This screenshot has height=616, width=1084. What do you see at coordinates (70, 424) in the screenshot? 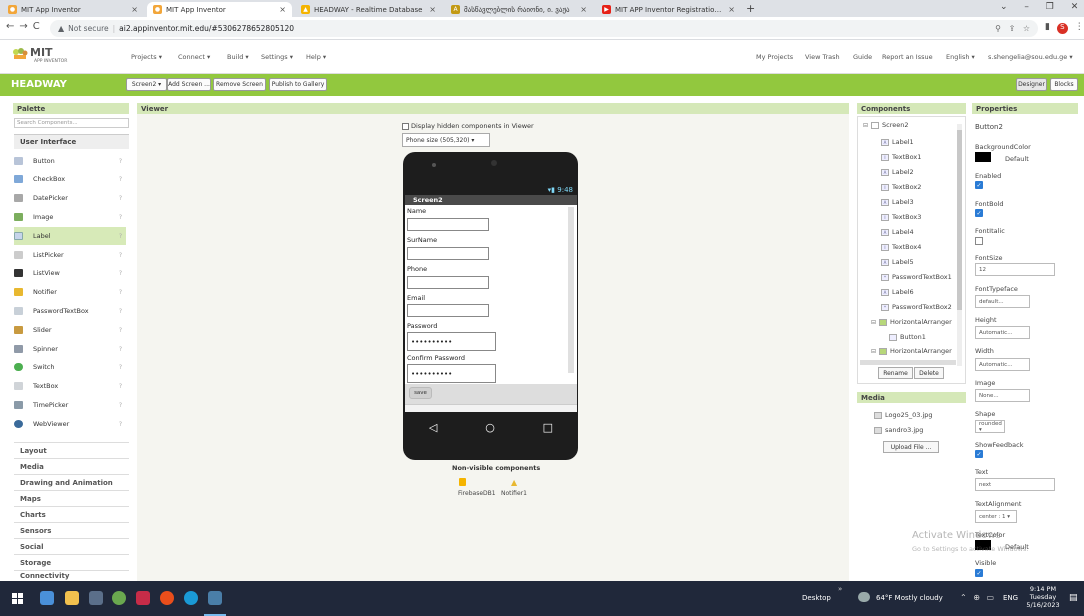
I see `palette-item-webviewer: WebViewer?` at bounding box center [70, 424].